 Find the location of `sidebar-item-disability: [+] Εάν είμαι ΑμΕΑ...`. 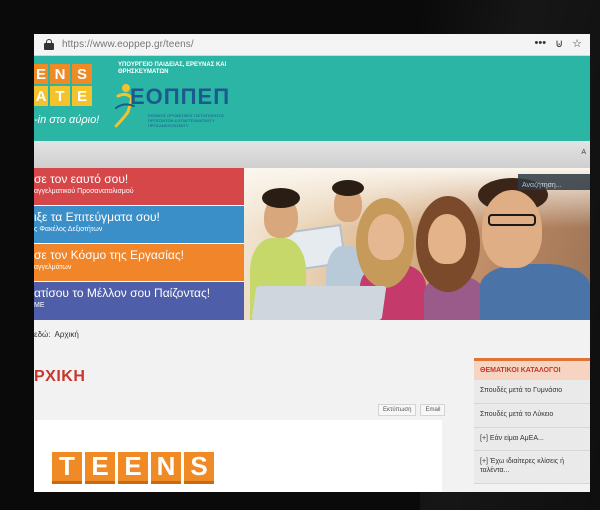

sidebar-item-disability: [+] Εάν είμαι ΑμΕΑ... is located at coordinates (532, 440).